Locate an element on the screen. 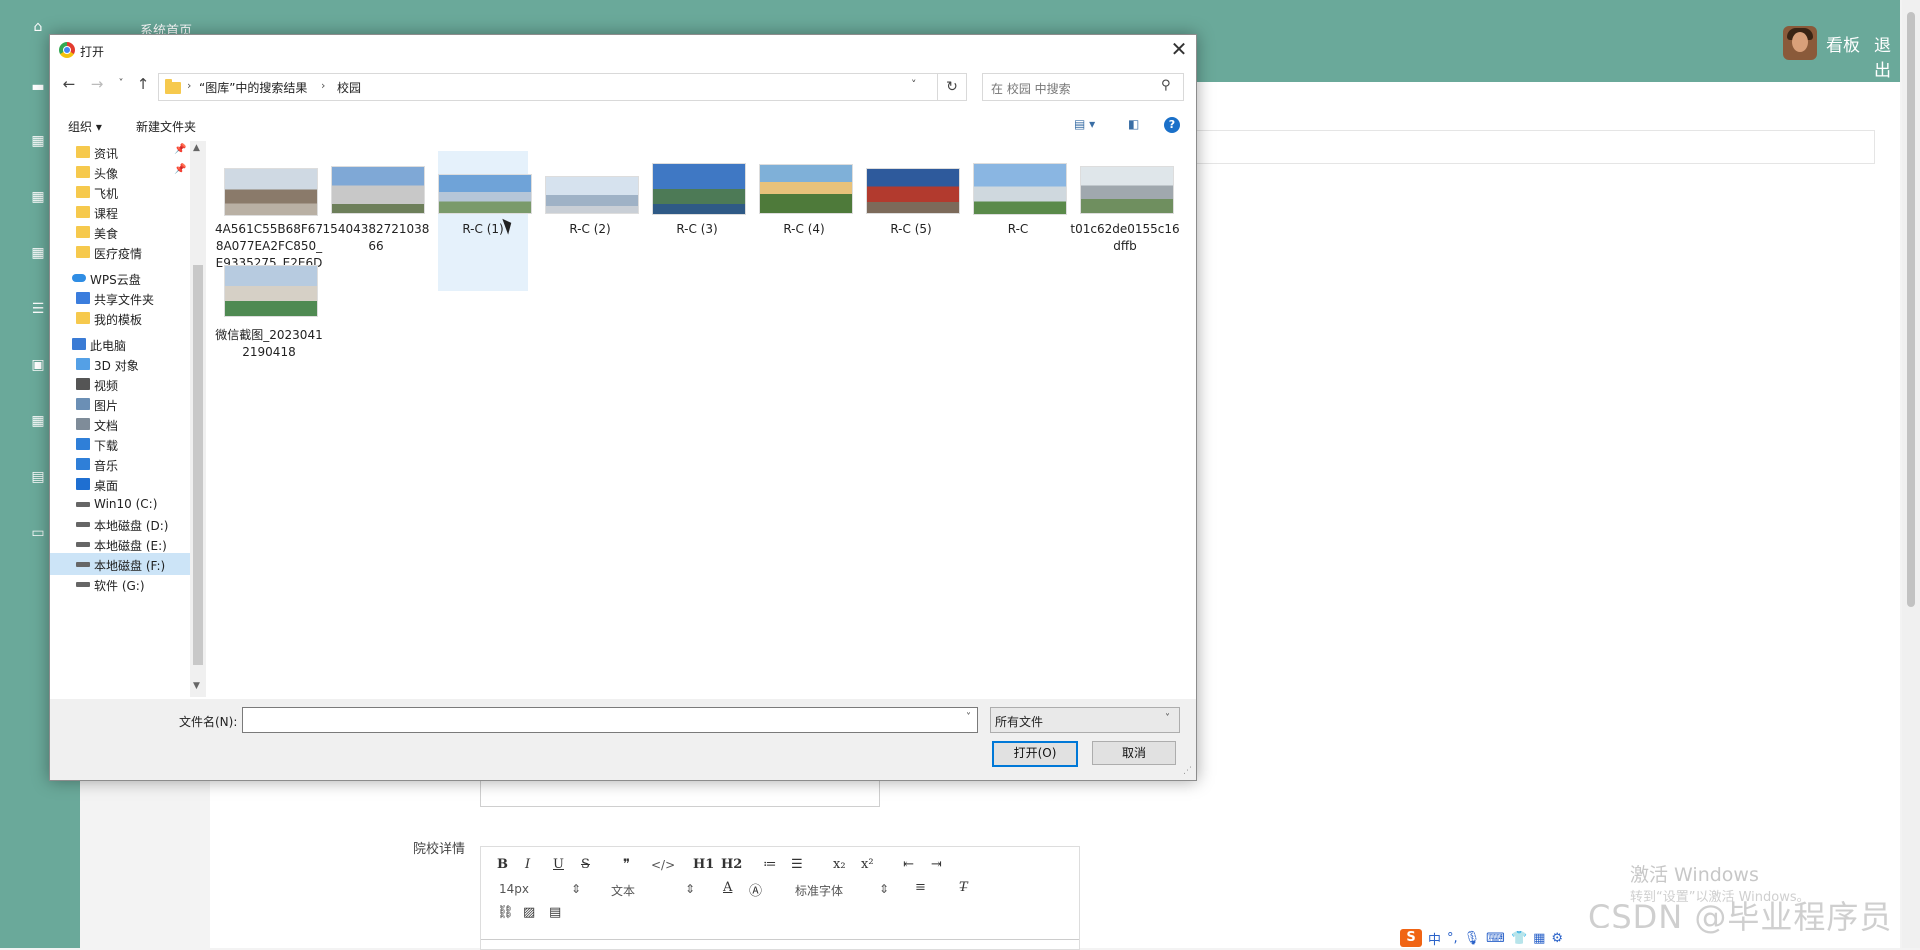 This screenshot has height=950, width=1920. organize-menu: 组织 ▾ is located at coordinates (85, 126).